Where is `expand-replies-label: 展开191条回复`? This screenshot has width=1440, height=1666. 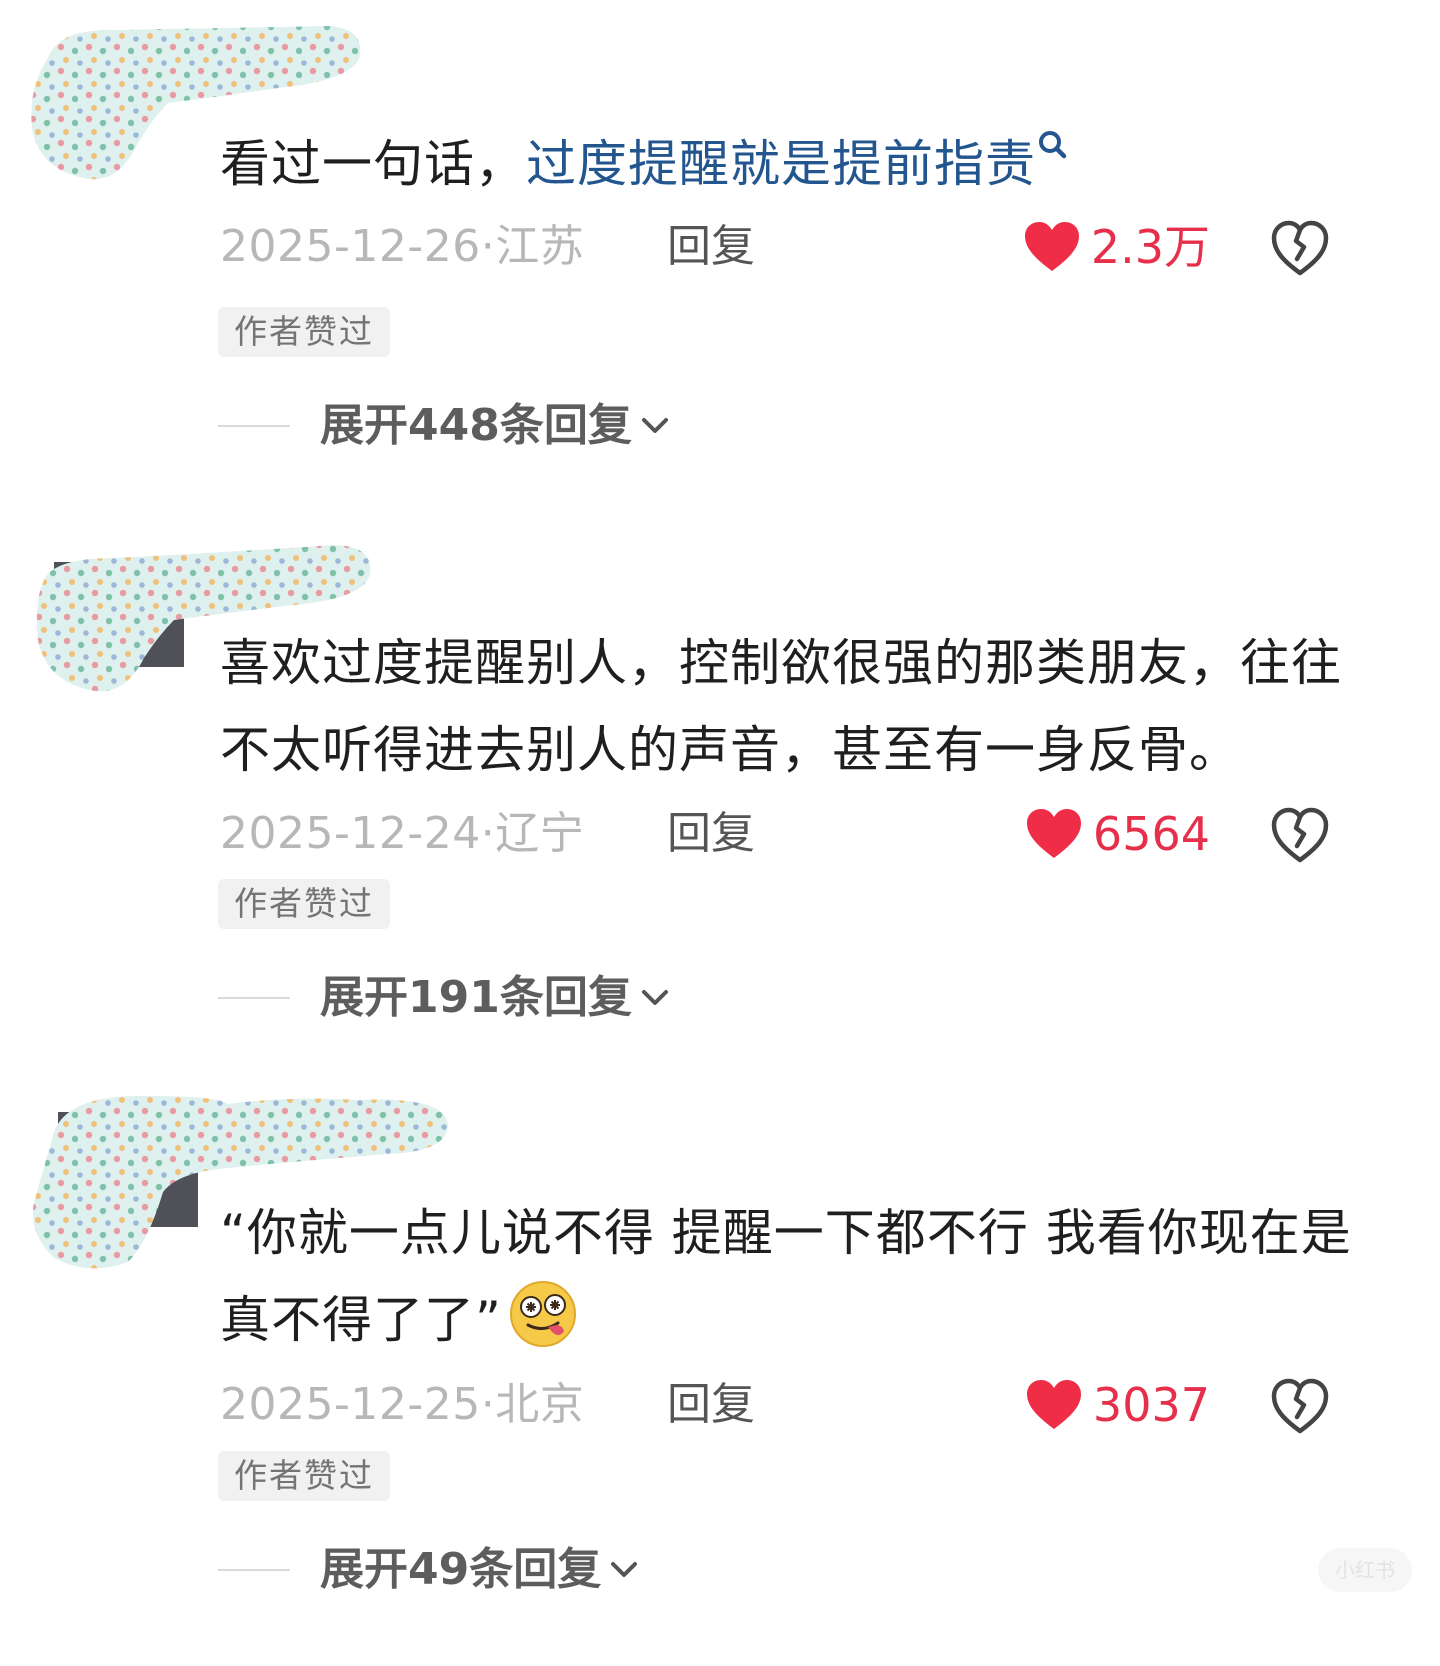
expand-replies-label: 展开191条回复 is located at coordinates (476, 997).